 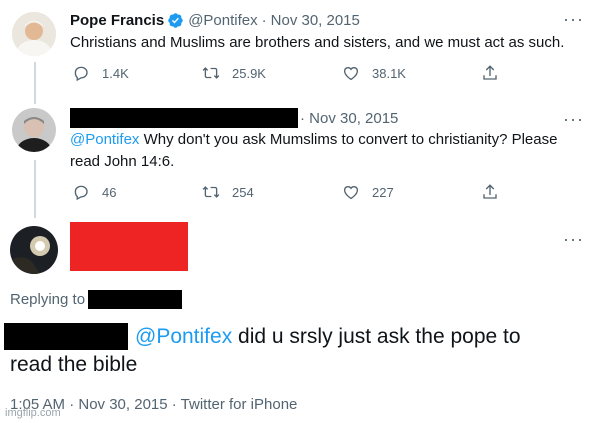 I want to click on like-count: 38.1K, so click(x=389, y=73).